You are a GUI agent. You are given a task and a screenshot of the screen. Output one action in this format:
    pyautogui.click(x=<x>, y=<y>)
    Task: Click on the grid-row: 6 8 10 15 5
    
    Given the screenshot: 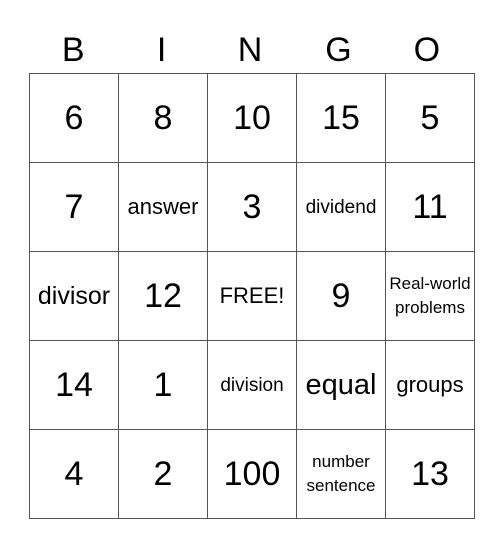 What is the action you would take?
    pyautogui.click(x=252, y=118)
    